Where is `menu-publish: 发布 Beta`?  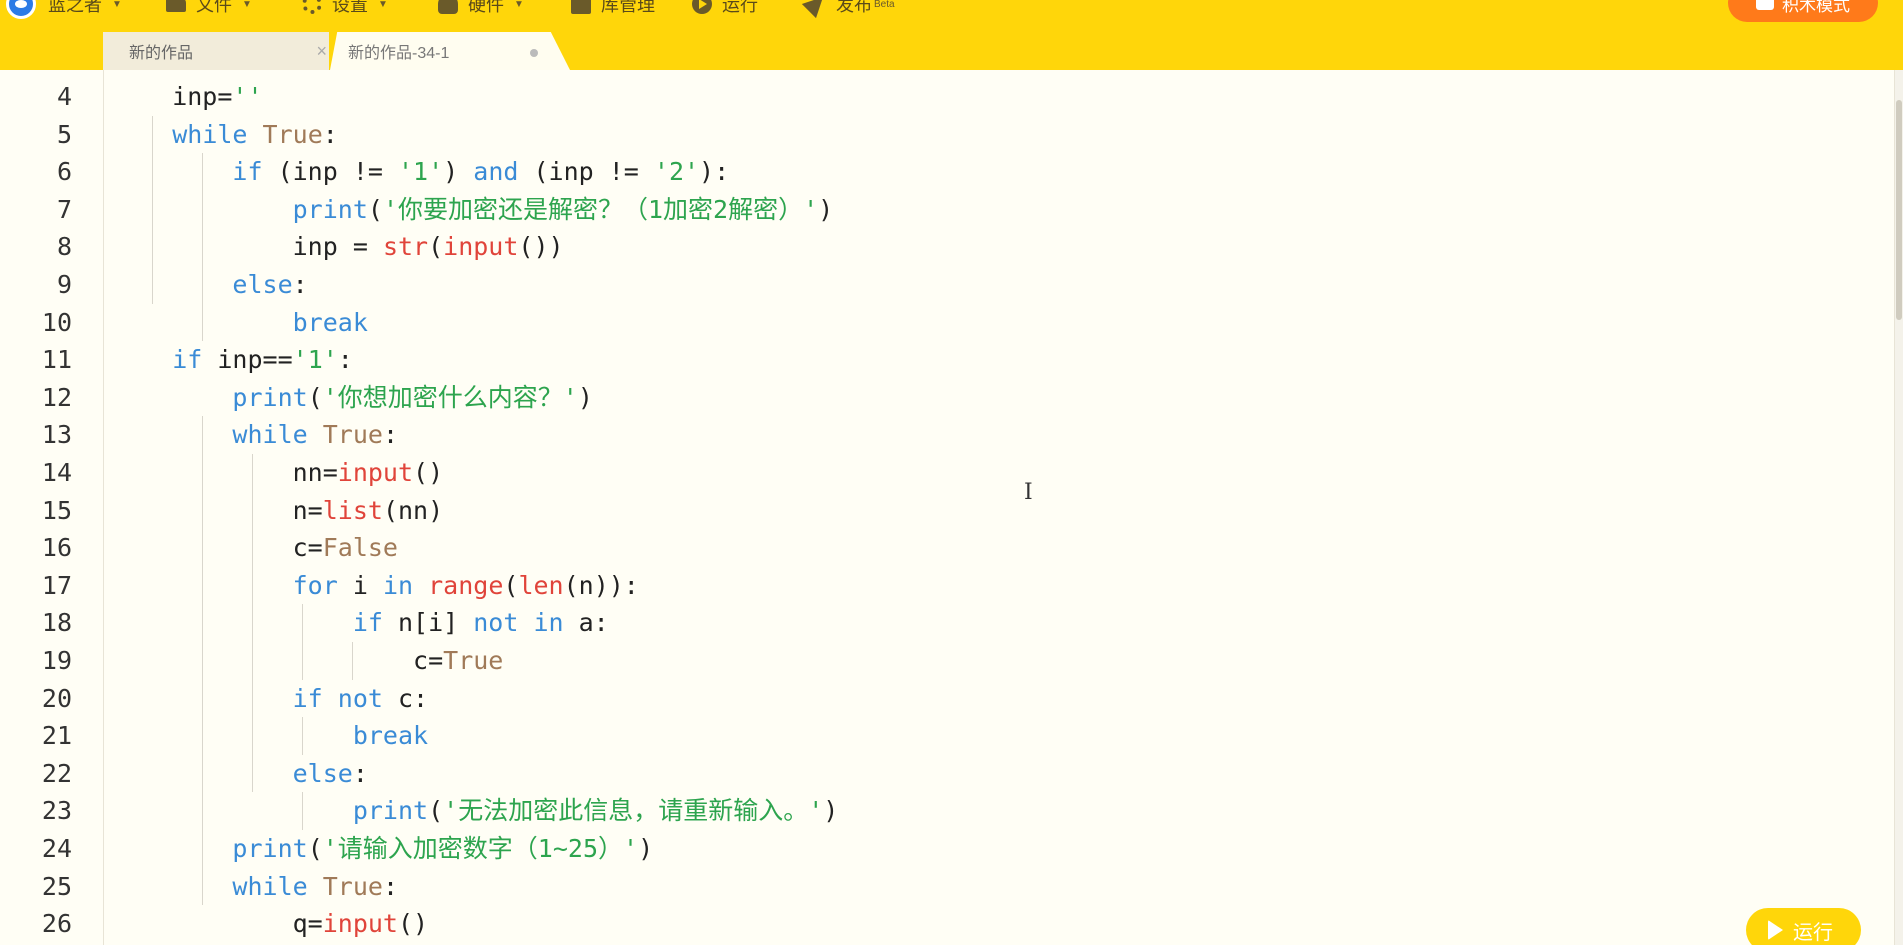 menu-publish: 发布 Beta is located at coordinates (848, 9).